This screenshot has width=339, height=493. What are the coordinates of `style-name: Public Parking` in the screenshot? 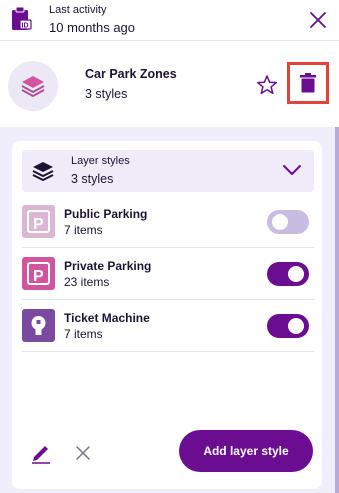 It's located at (106, 214).